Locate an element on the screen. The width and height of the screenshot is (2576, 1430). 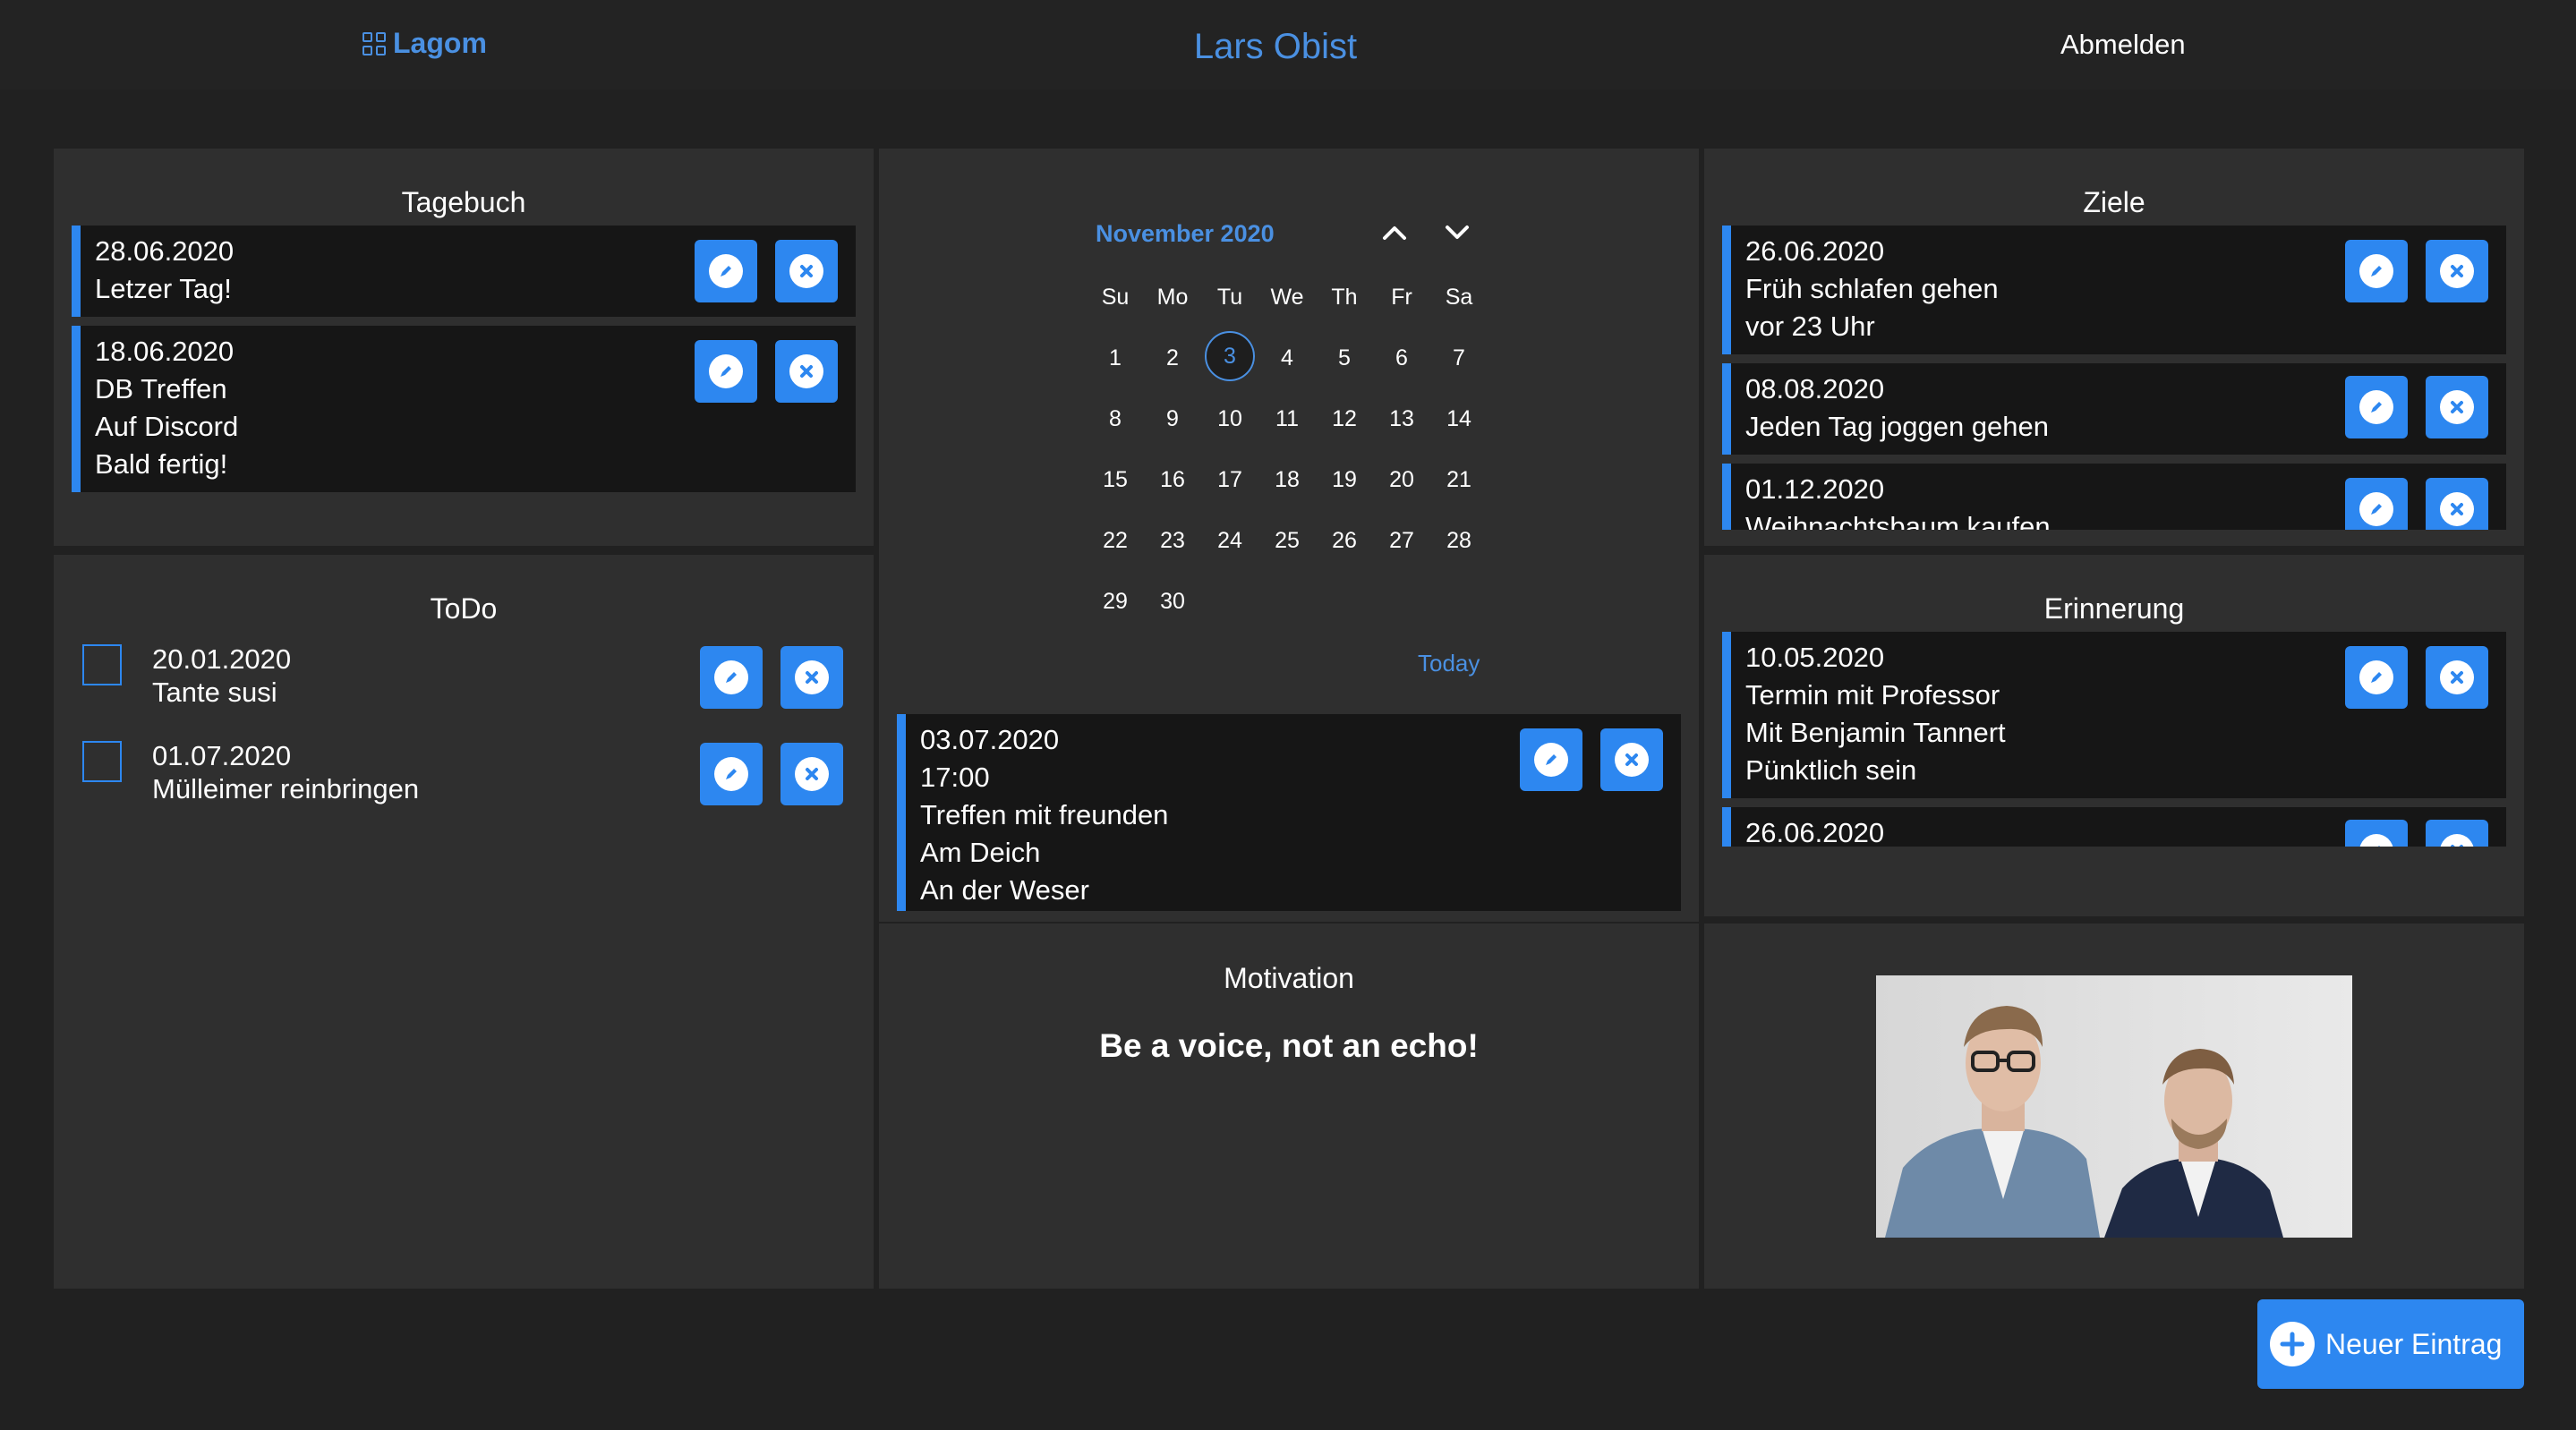
plus-circle-icon is located at coordinates (2292, 1344).